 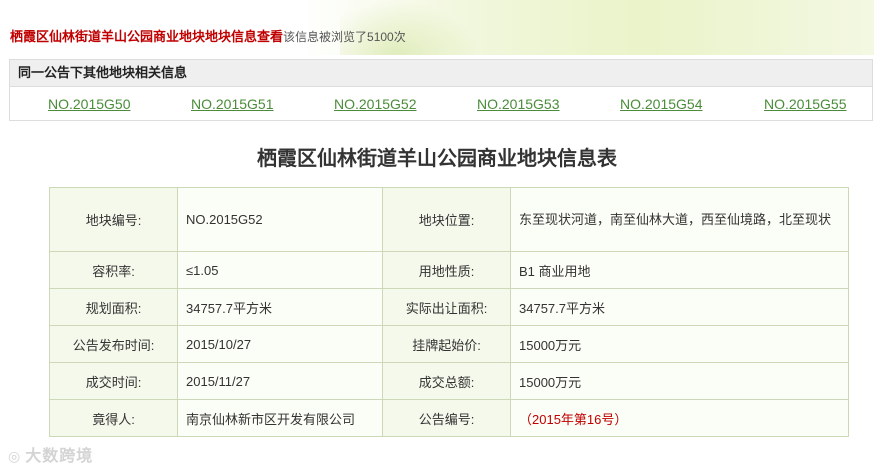 I want to click on value-actual-area: 34757.7平方米, so click(x=679, y=307).